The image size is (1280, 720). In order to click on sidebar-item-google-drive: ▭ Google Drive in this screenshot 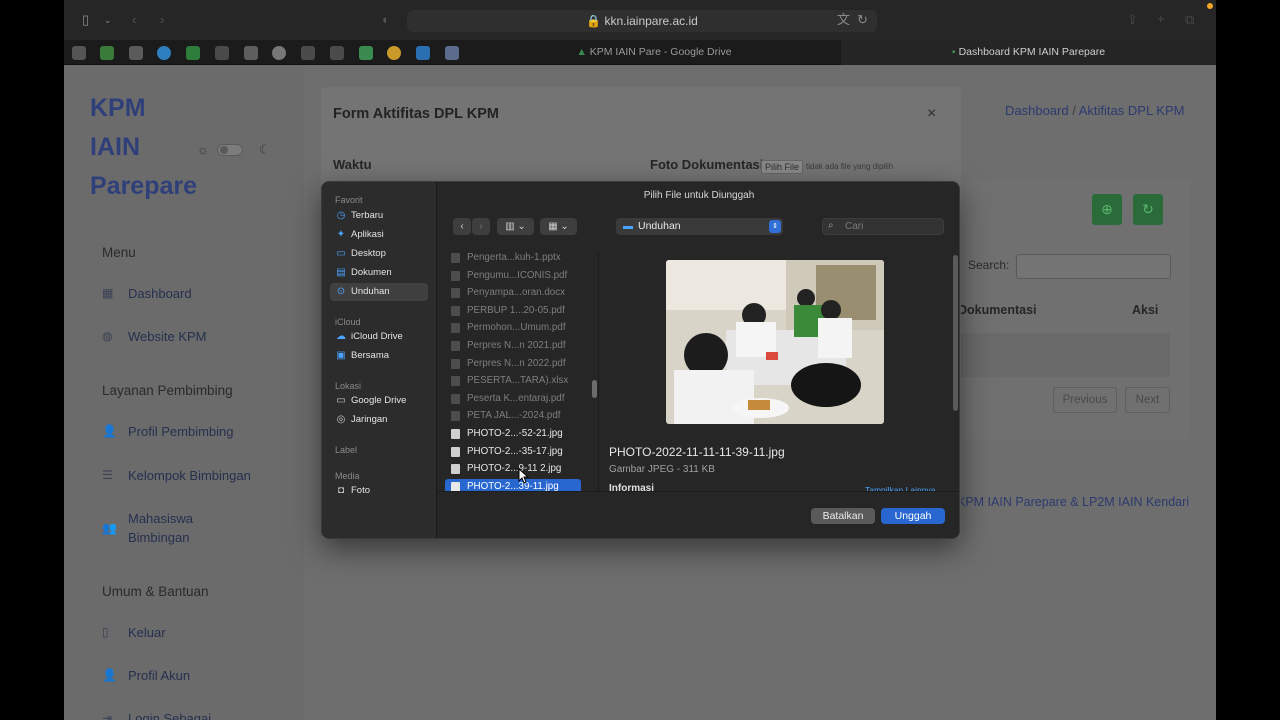, I will do `click(379, 401)`.